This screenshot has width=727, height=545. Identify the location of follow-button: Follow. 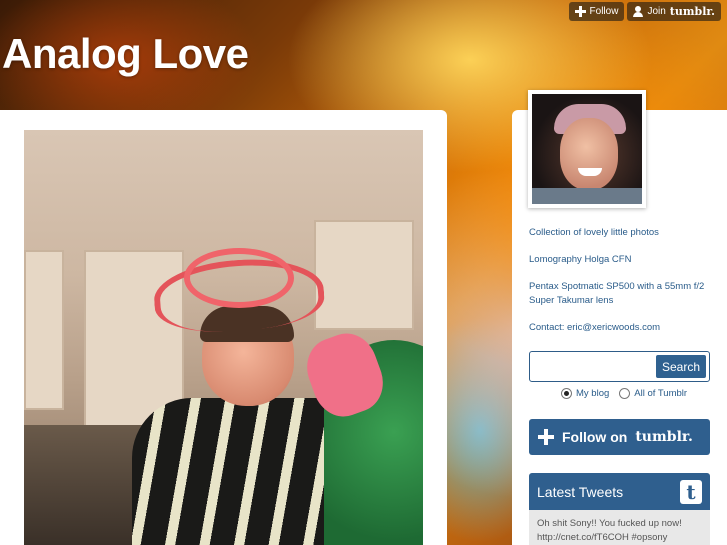
(596, 11).